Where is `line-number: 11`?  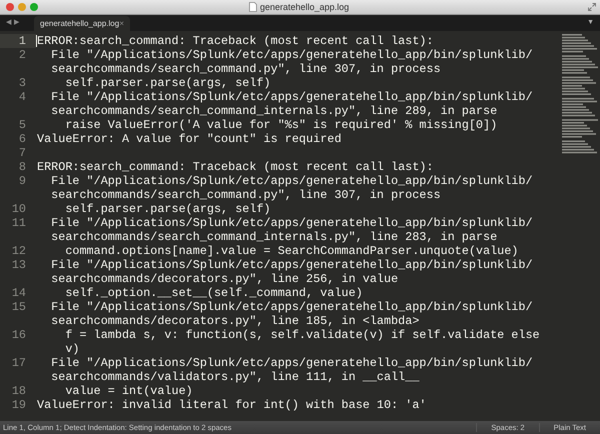
line-number: 11 is located at coordinates (18, 224).